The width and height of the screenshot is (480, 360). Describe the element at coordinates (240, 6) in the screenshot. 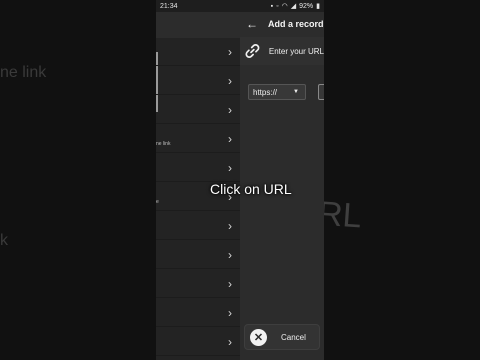

I see `status-bar: 21:34 ▪ ◦ ◠ ◢ 92% ▮` at that location.